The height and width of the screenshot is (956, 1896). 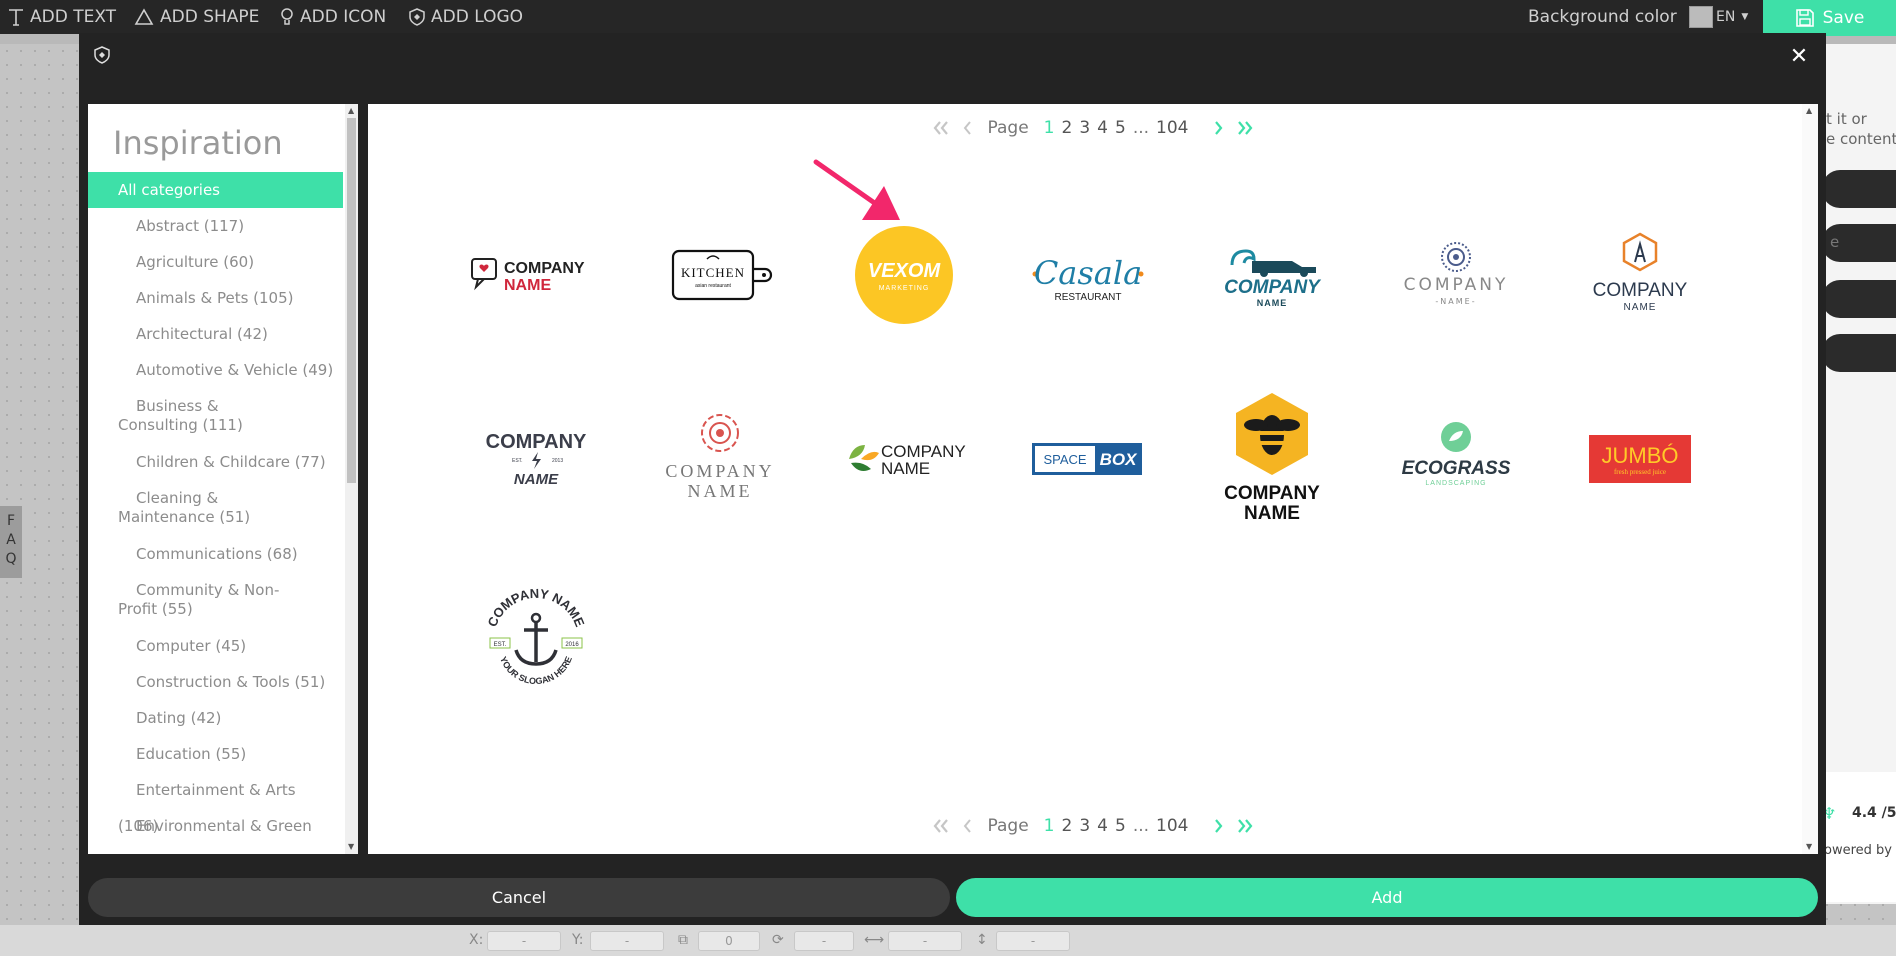 I want to click on logo-tile: Casala RESTAURANT, so click(x=1088, y=275).